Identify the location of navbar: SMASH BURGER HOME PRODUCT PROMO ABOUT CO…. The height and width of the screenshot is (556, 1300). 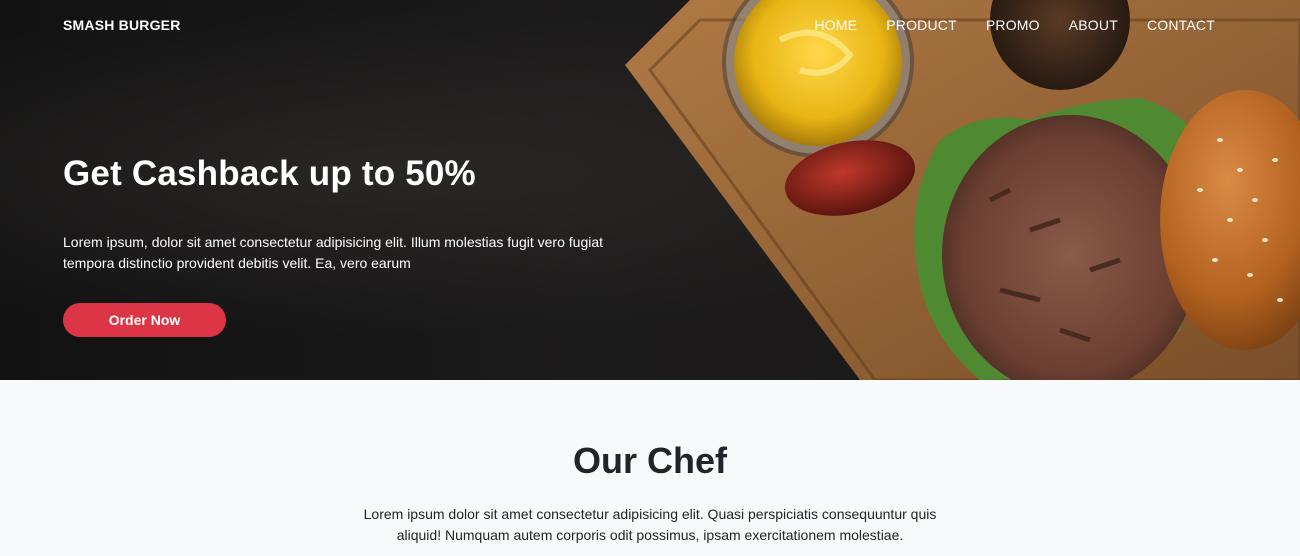
(650, 26).